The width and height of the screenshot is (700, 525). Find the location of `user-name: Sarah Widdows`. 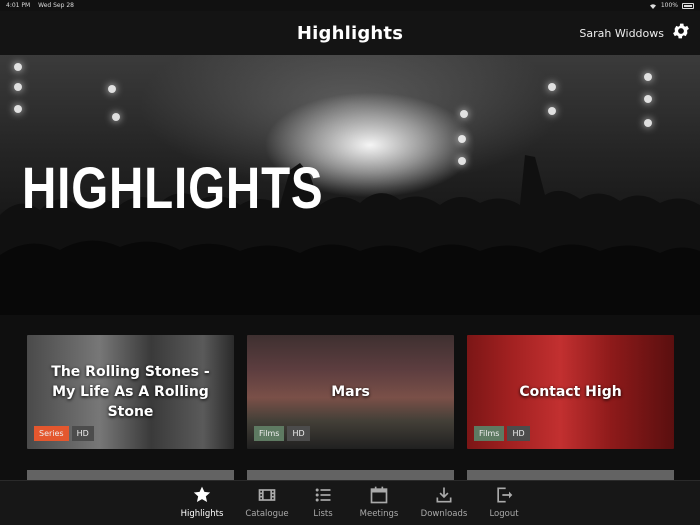

user-name: Sarah Widdows is located at coordinates (621, 33).